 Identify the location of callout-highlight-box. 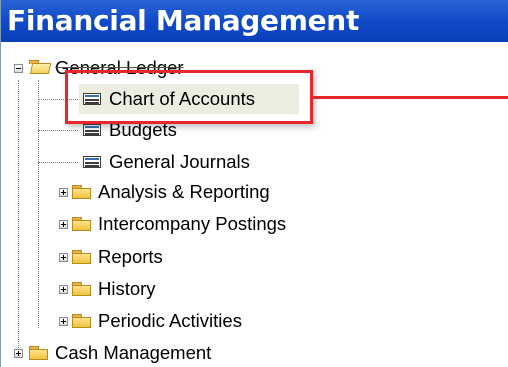
(189, 97).